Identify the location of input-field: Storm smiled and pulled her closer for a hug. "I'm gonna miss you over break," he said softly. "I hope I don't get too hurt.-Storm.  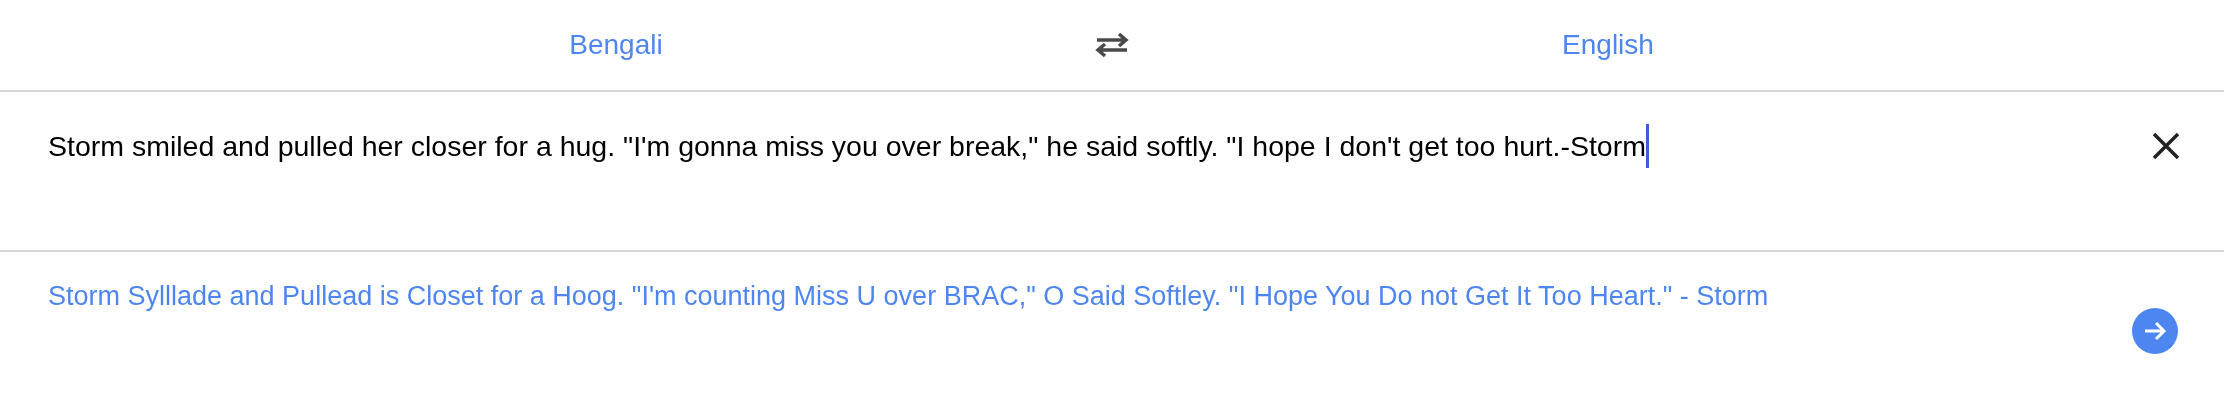
(1098, 146).